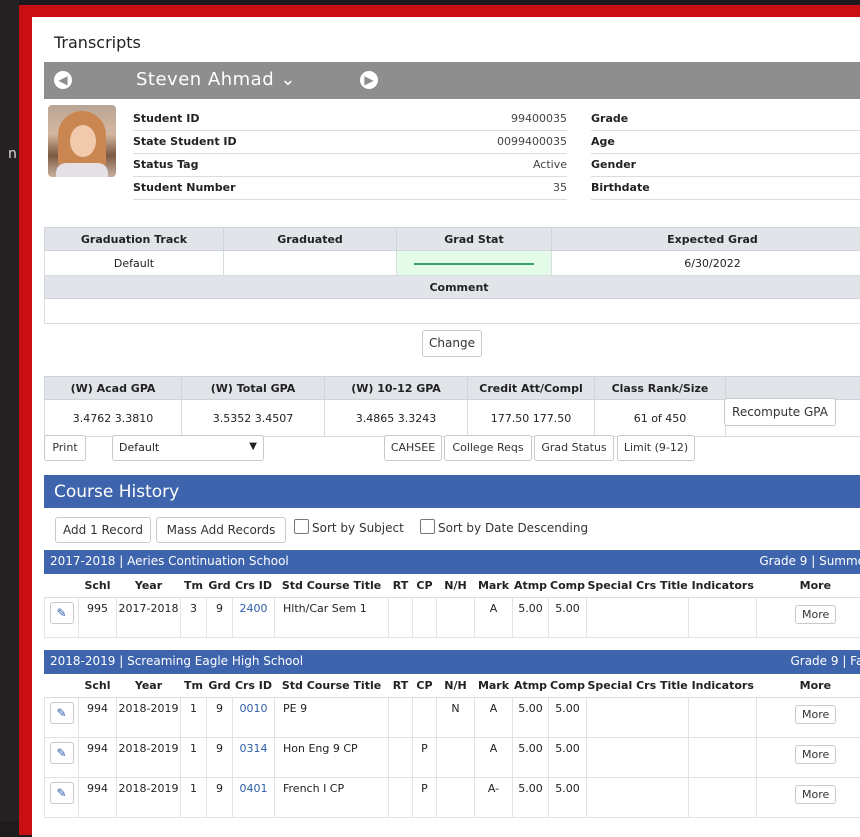 This screenshot has width=860, height=837. Describe the element at coordinates (531, 388) in the screenshot. I see `credit-header: Credit Att/Compl` at that location.